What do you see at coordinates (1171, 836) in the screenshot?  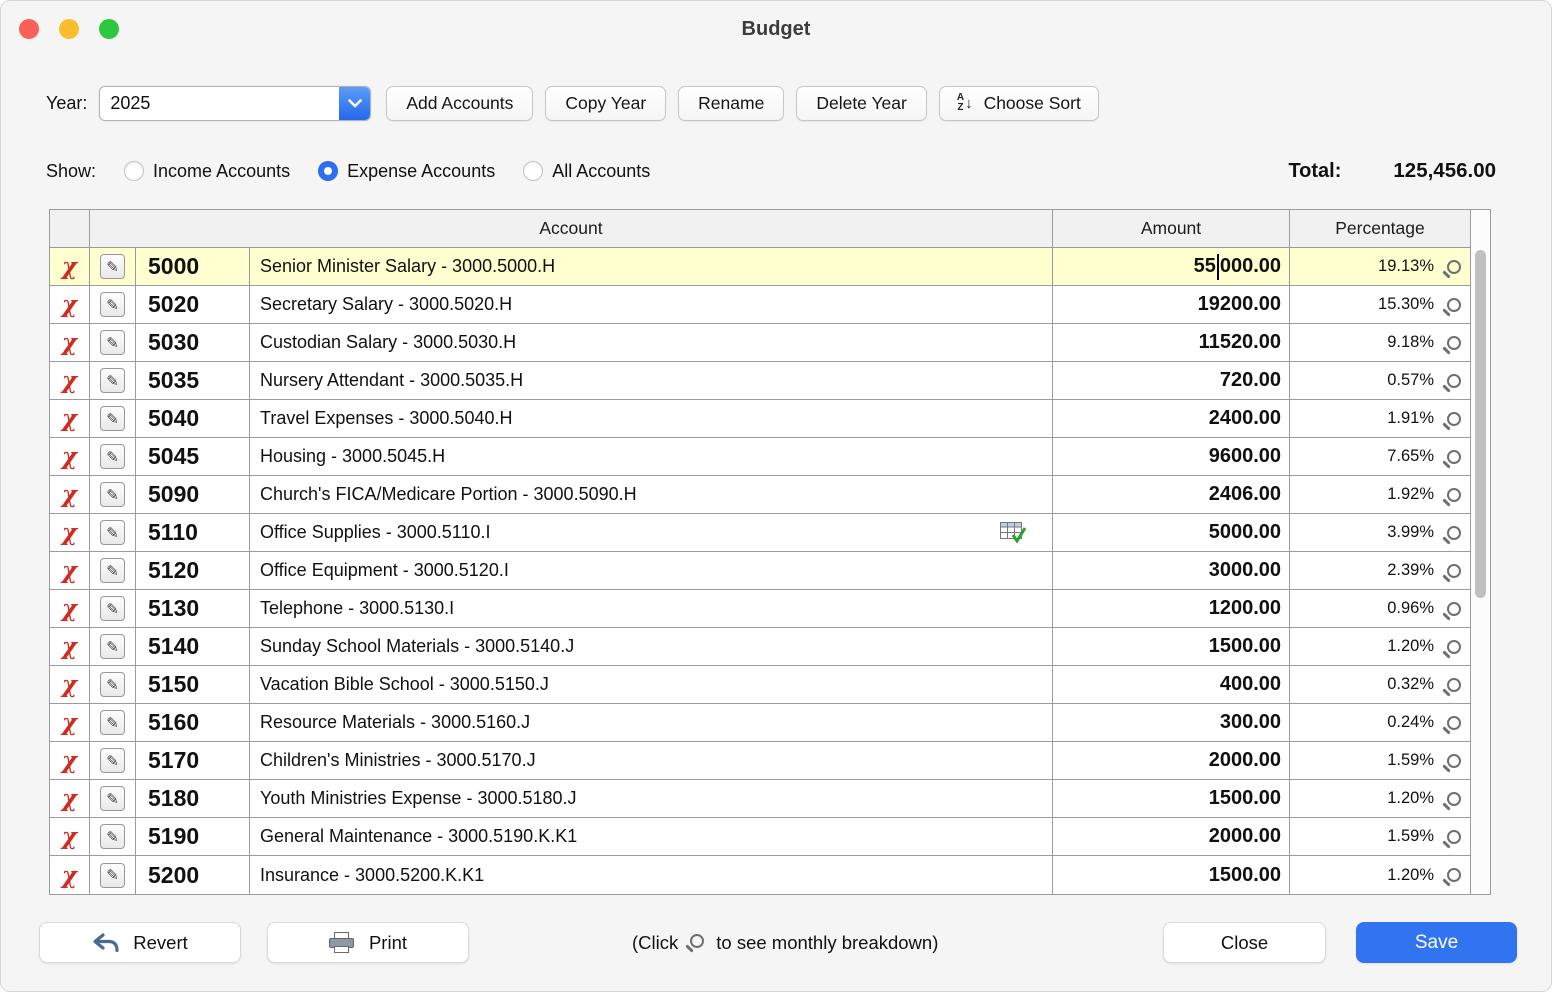 I see `amount-cell: 2000.00` at bounding box center [1171, 836].